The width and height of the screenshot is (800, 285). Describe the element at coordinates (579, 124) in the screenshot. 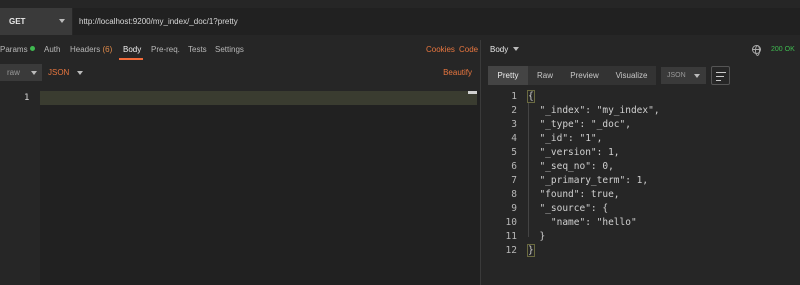

I see `line-text: "_type": "_doc",` at that location.